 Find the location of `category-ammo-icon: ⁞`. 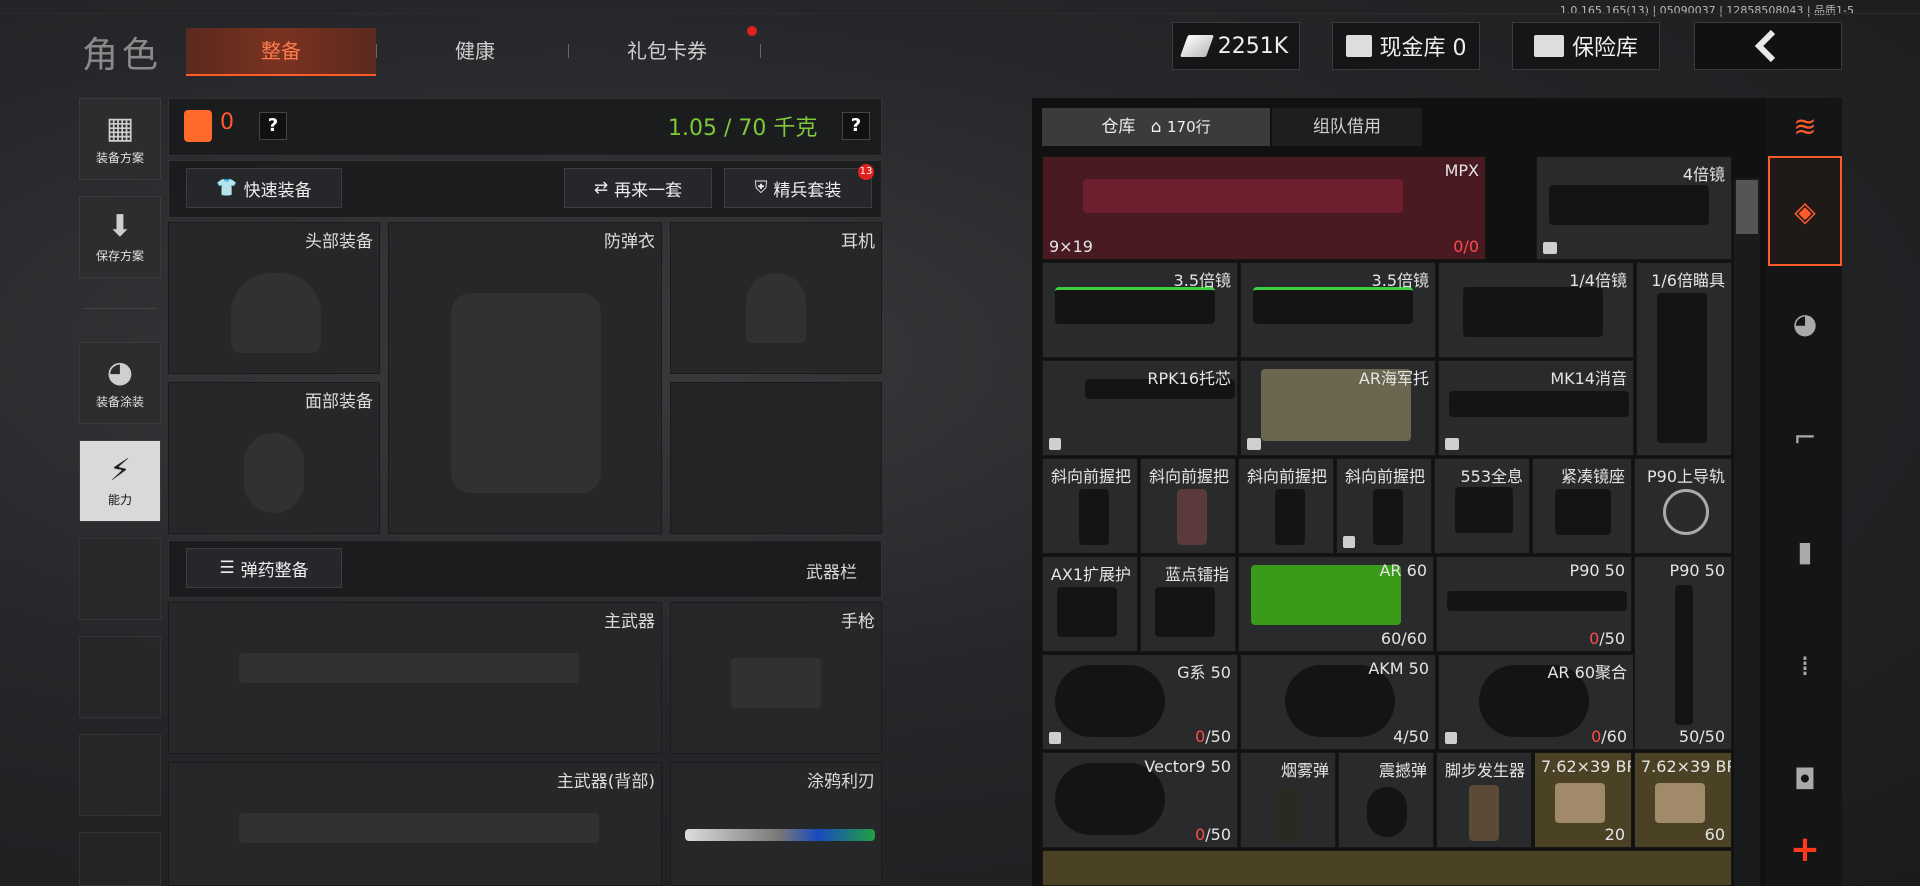

category-ammo-icon: ⁞ is located at coordinates (1805, 665).